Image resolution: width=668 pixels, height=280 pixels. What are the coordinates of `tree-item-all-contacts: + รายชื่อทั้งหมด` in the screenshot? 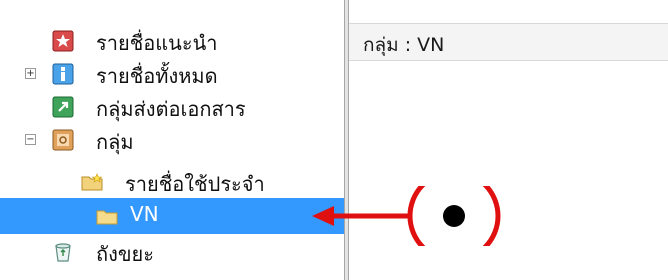 It's located at (172, 74).